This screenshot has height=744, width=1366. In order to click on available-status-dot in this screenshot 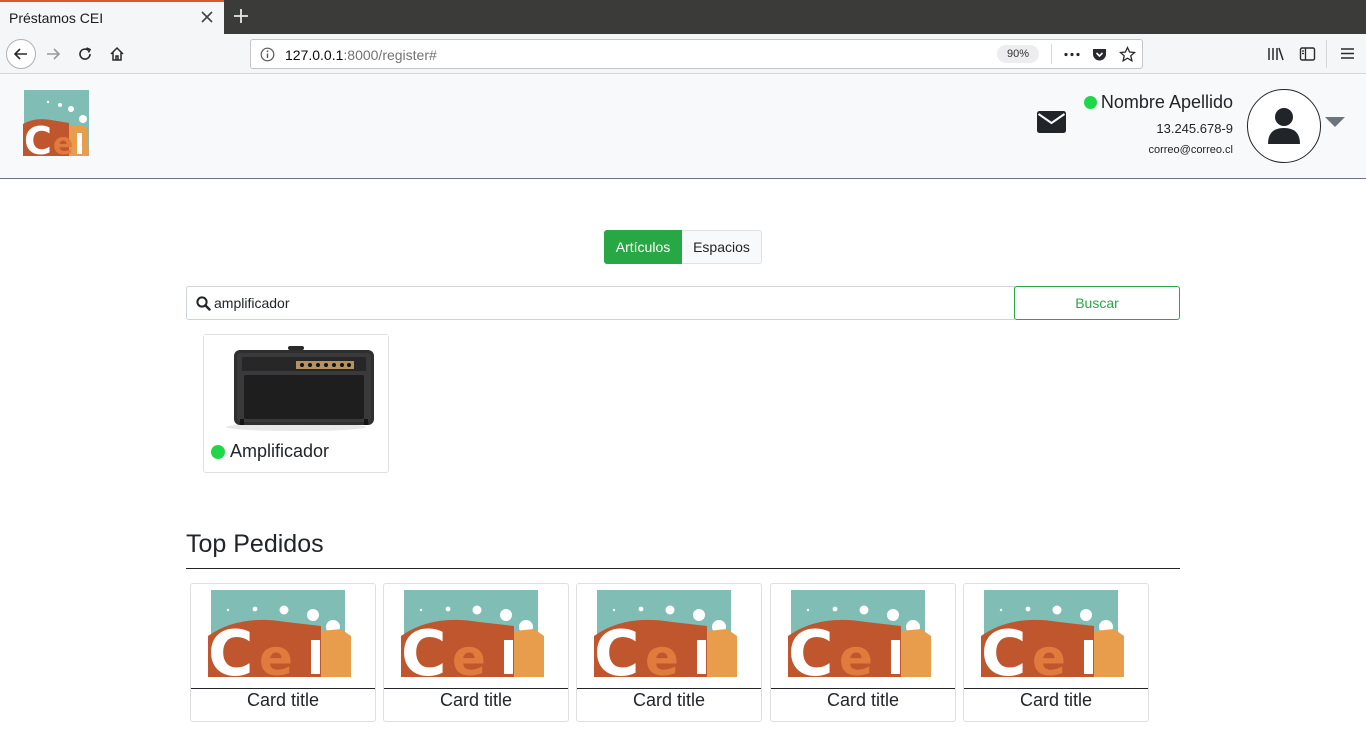, I will do `click(218, 451)`.